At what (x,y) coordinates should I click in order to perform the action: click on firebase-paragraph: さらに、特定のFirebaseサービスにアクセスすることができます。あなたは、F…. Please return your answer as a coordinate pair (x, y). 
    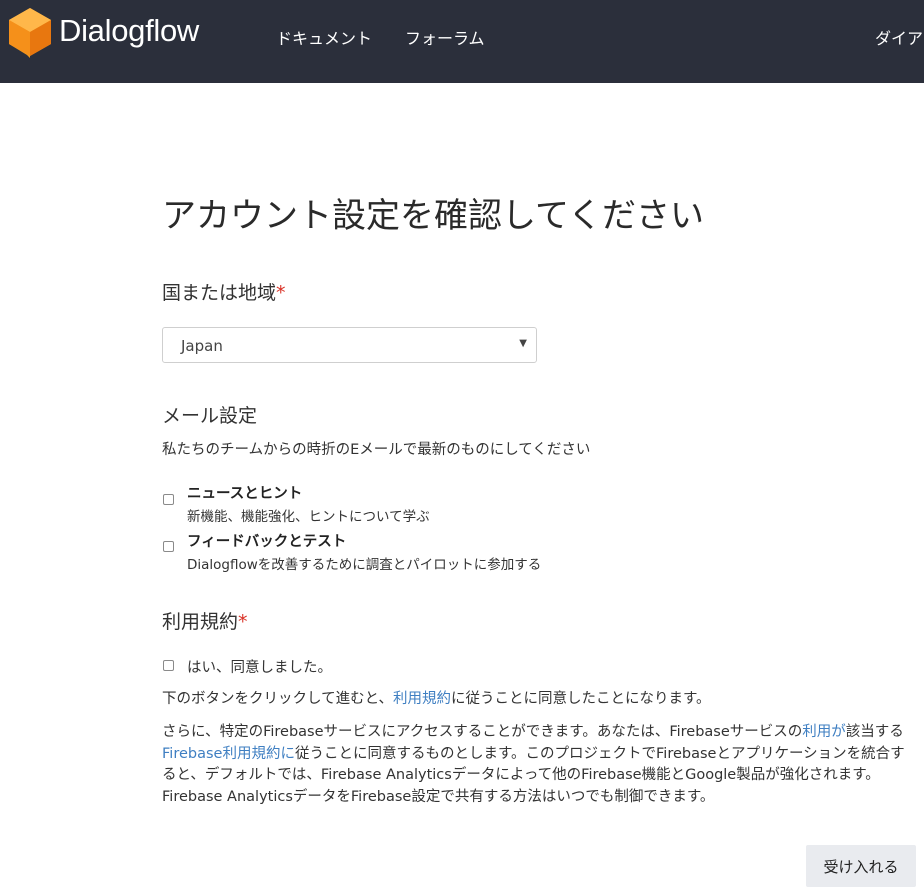
    Looking at the image, I should click on (539, 765).